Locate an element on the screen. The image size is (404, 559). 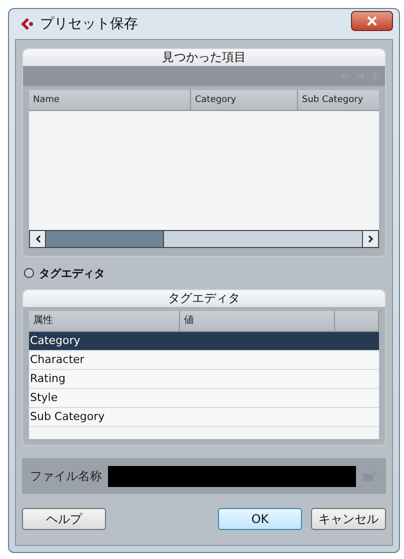
close-button is located at coordinates (372, 21).